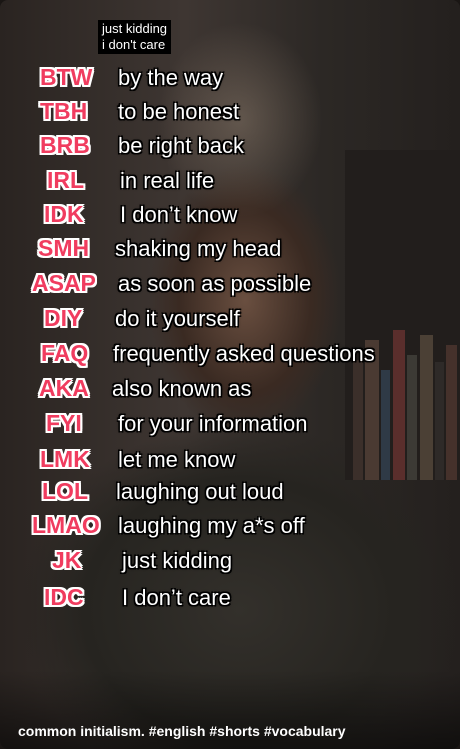 The image size is (460, 749). Describe the element at coordinates (171, 77) in the screenshot. I see `initialism-meaning: by the way` at that location.